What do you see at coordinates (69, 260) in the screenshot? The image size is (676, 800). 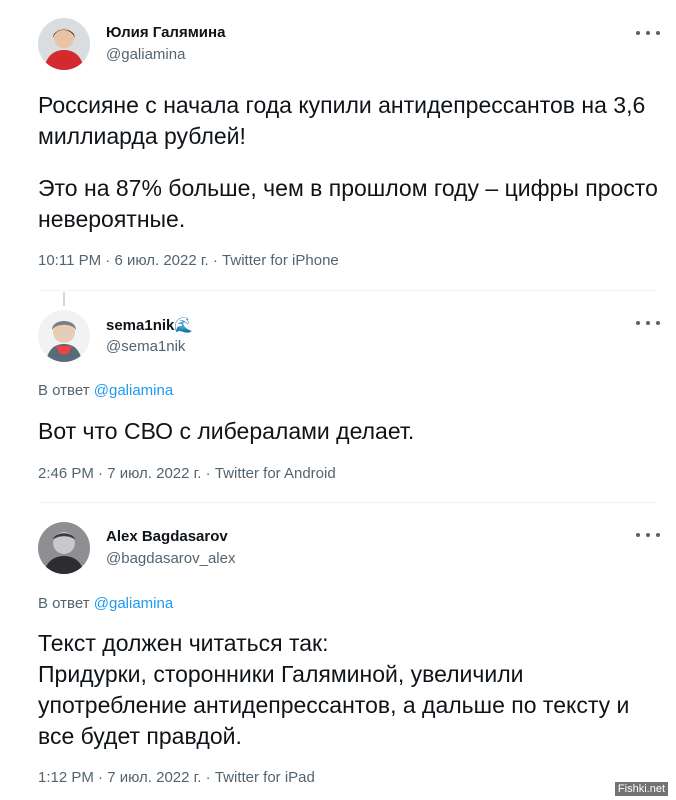 I see `tweet-time: 10:11 PM` at bounding box center [69, 260].